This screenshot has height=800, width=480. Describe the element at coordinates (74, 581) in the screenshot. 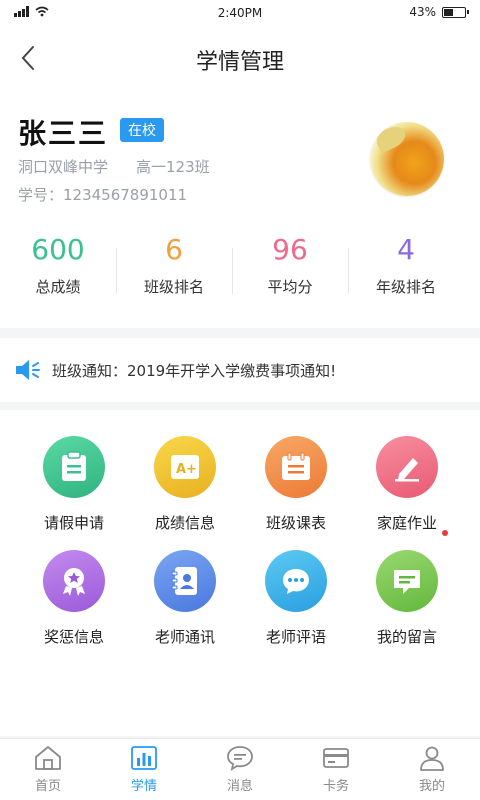

I see `award-icon` at that location.